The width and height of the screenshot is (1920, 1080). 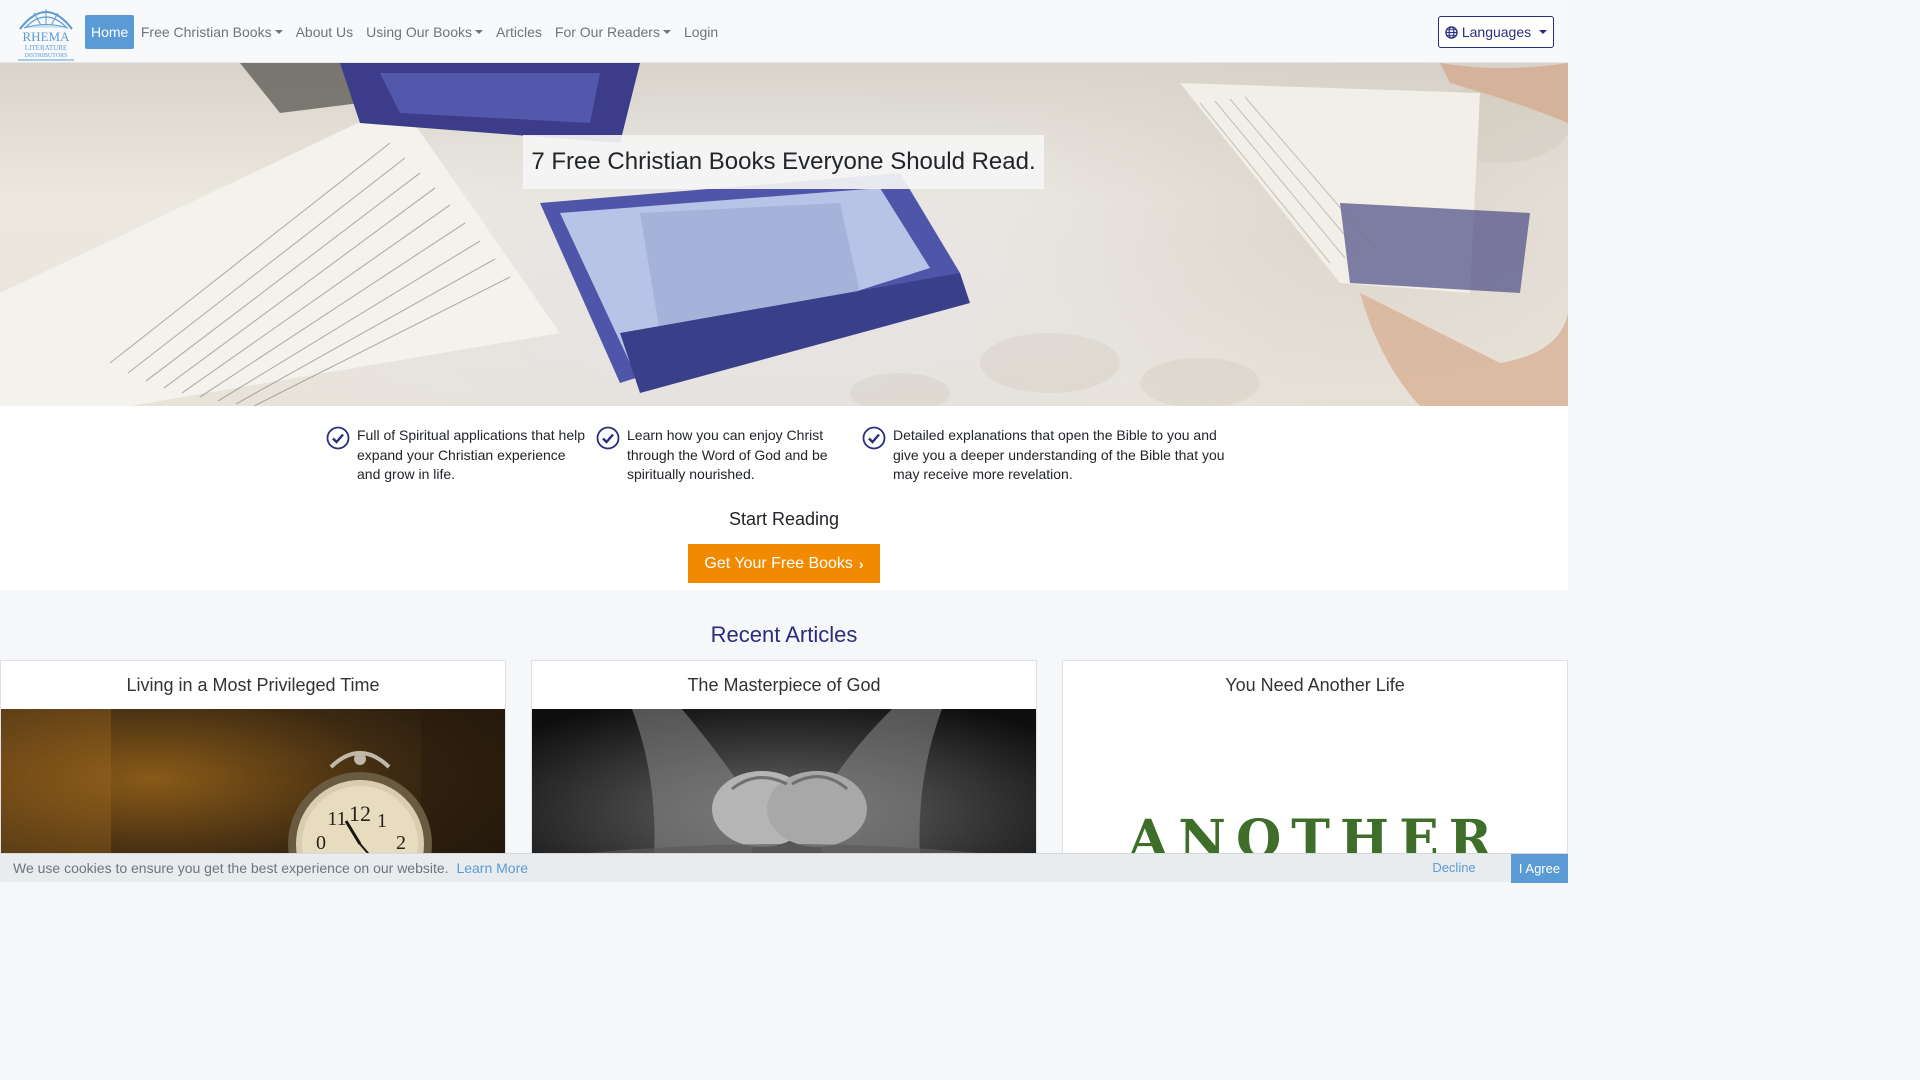 What do you see at coordinates (382, 821) in the screenshot?
I see `svg-text: 1` at bounding box center [382, 821].